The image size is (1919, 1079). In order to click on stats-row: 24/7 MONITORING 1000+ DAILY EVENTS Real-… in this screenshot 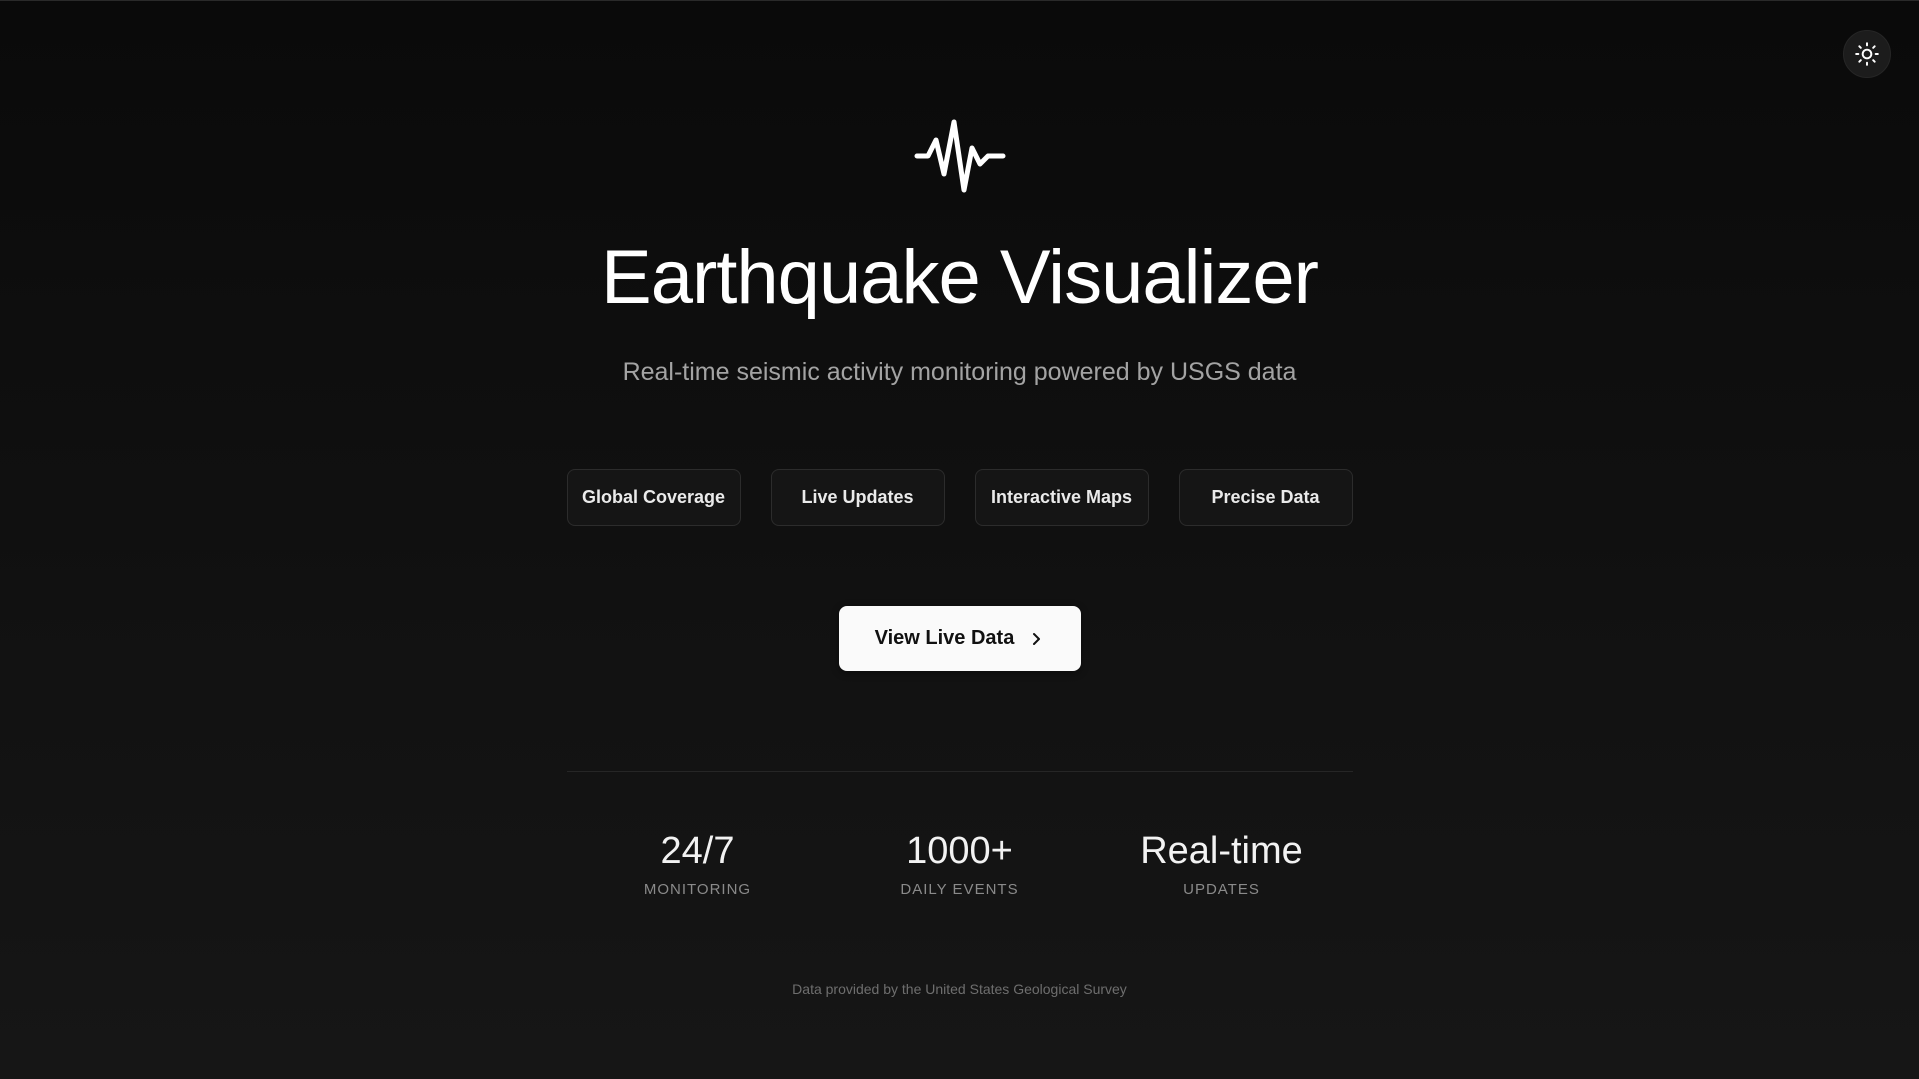, I will do `click(960, 864)`.